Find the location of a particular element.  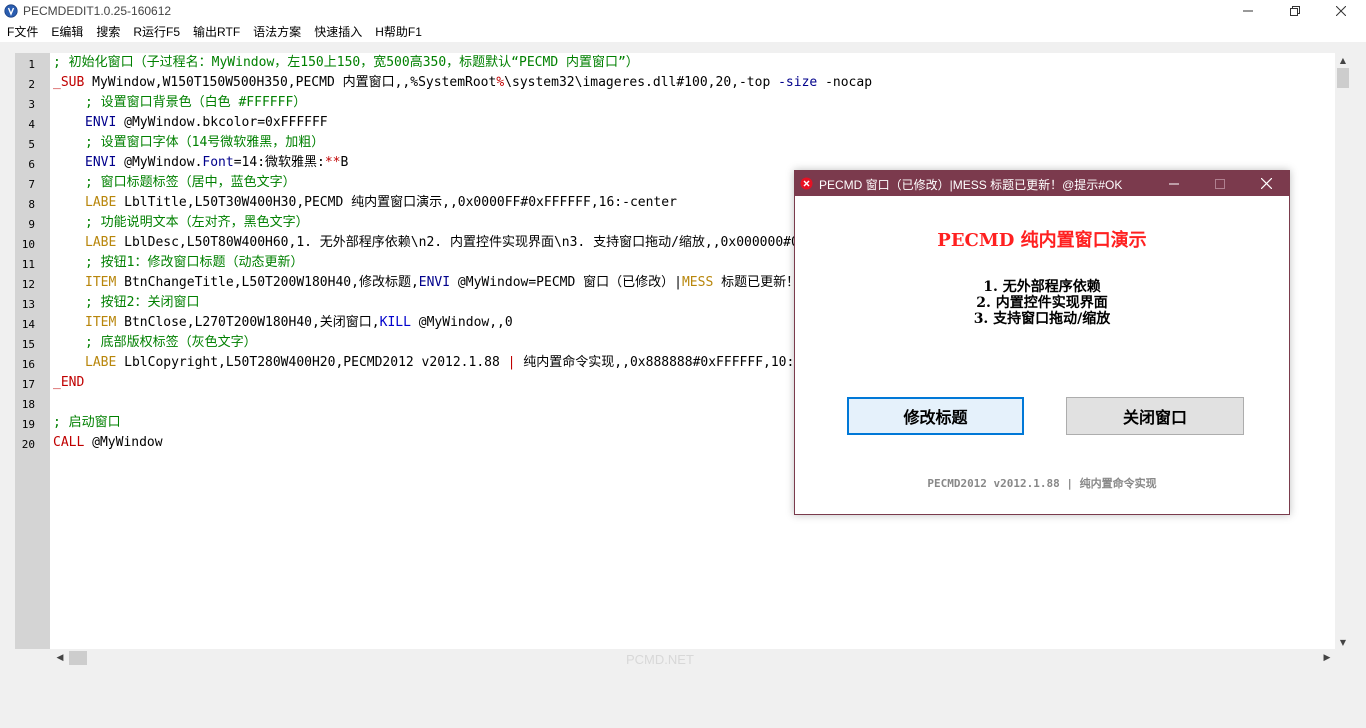

code-keyword: MESS is located at coordinates (697, 282).